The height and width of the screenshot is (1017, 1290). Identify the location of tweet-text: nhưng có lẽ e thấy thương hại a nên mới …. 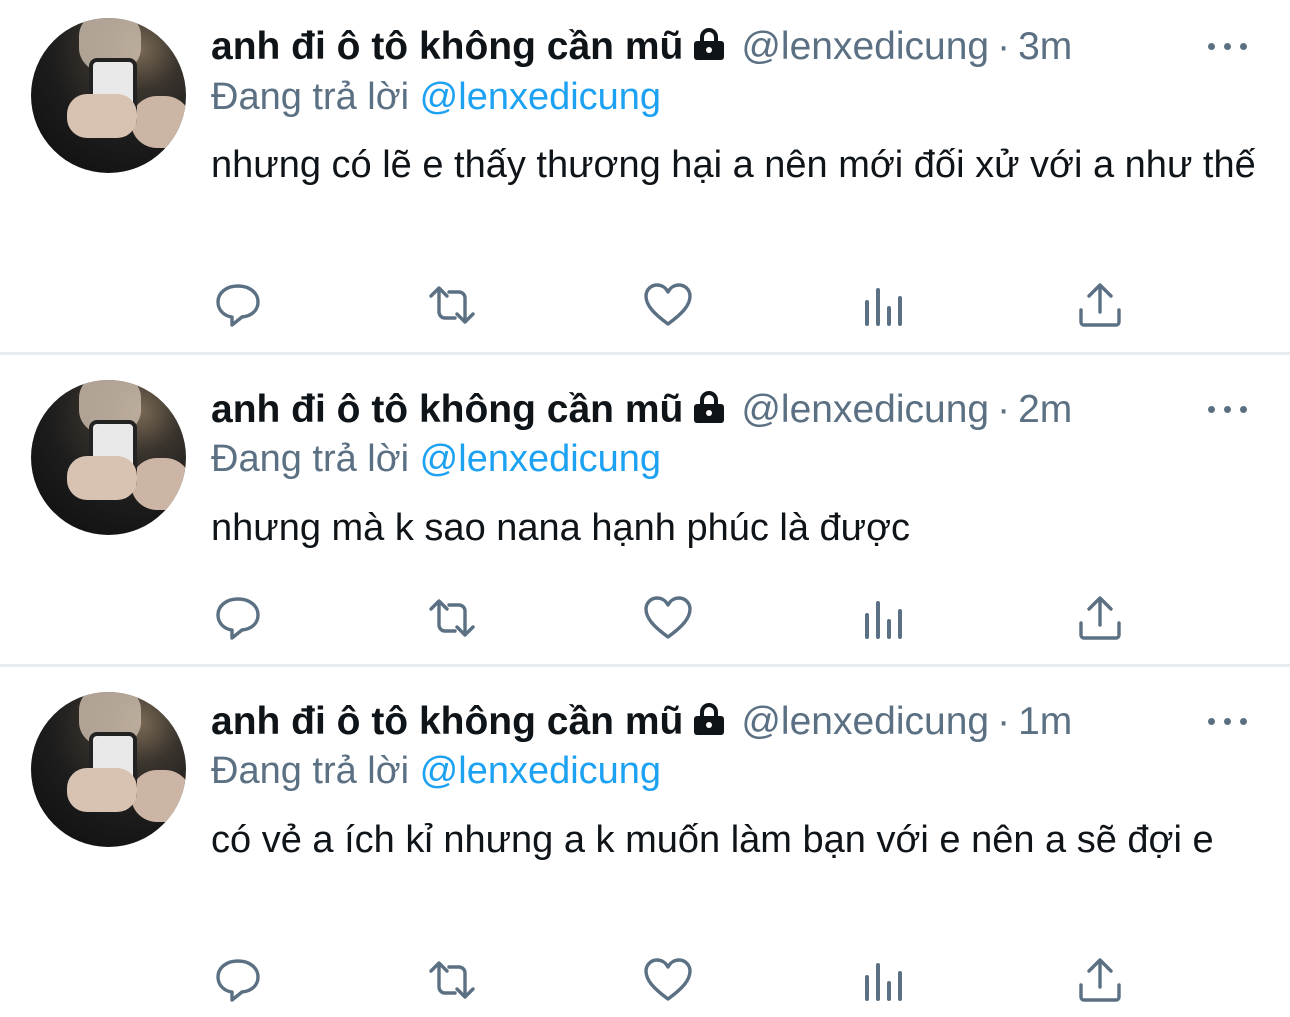
(733, 165).